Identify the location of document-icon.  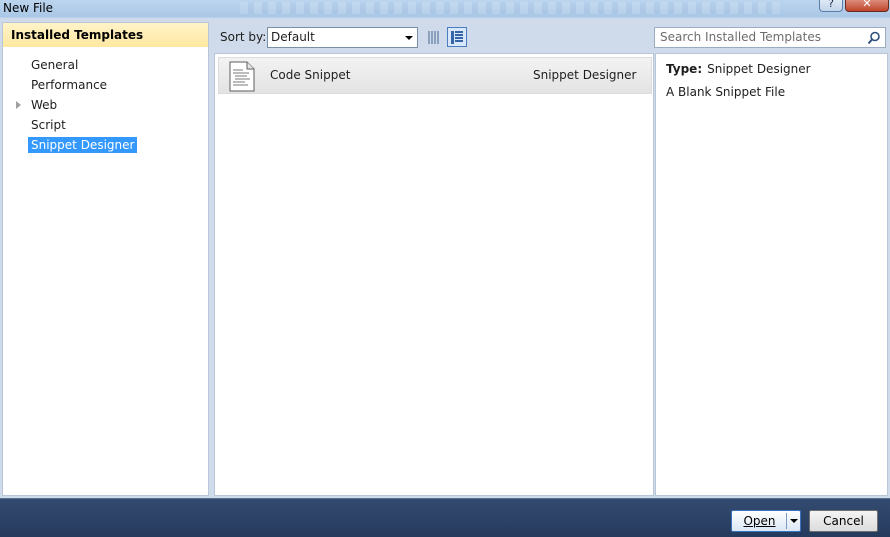
(242, 76).